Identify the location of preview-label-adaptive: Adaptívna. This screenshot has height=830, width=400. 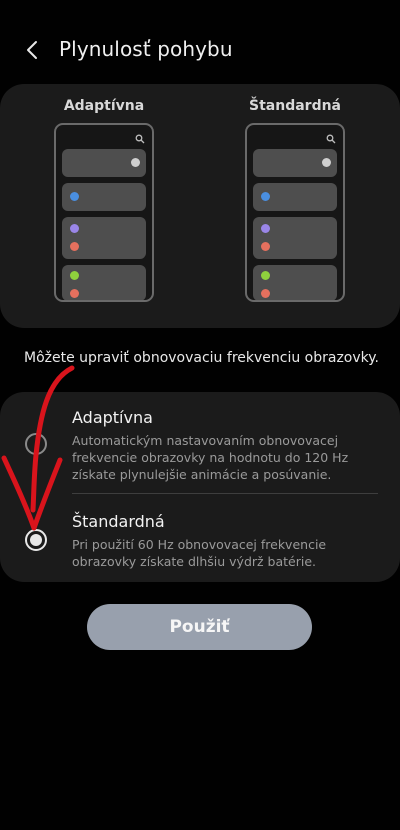
(104, 106).